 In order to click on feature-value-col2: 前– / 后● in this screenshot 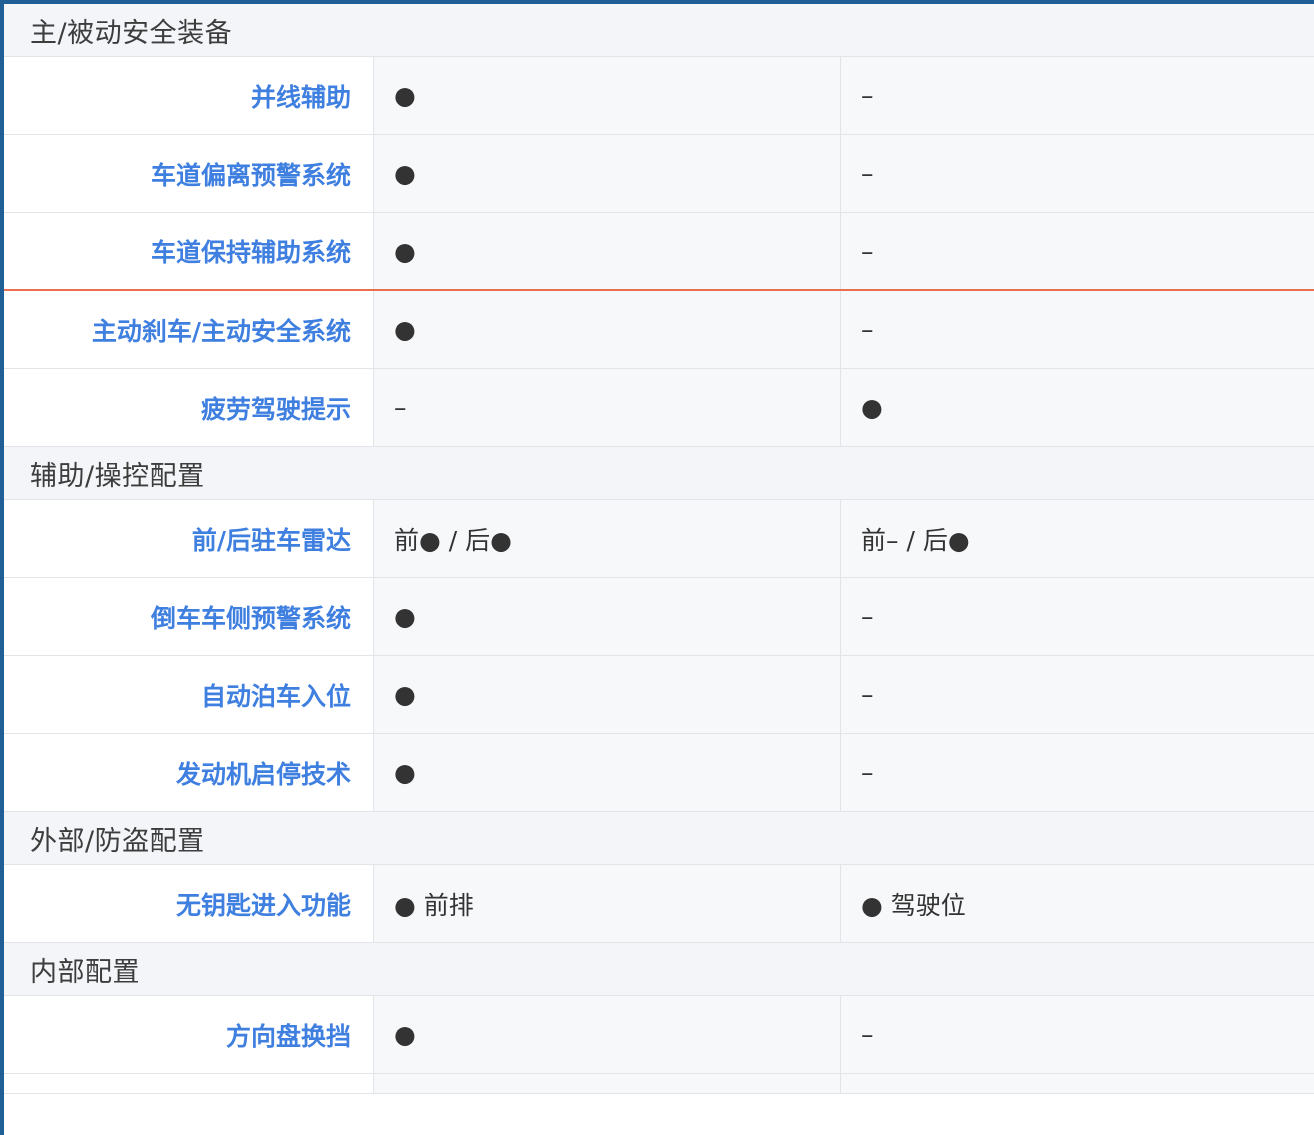, I will do `click(1077, 538)`.